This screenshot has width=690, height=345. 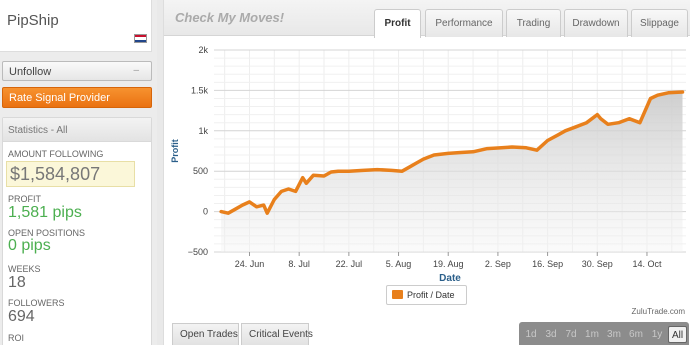 I want to click on tab-open-trades: Open Trades, so click(x=205, y=334).